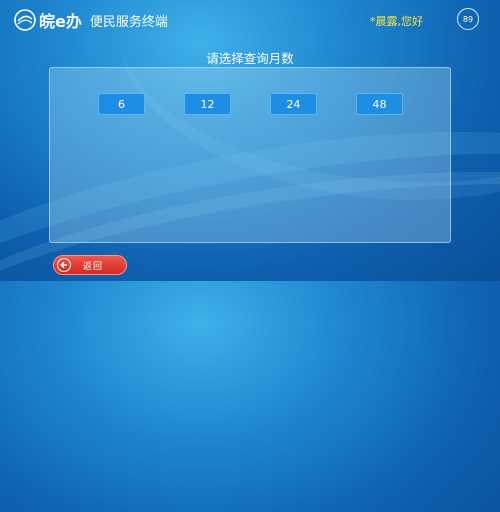 This screenshot has height=512, width=500. Describe the element at coordinates (121, 104) in the screenshot. I see `month-6-button: 6` at that location.